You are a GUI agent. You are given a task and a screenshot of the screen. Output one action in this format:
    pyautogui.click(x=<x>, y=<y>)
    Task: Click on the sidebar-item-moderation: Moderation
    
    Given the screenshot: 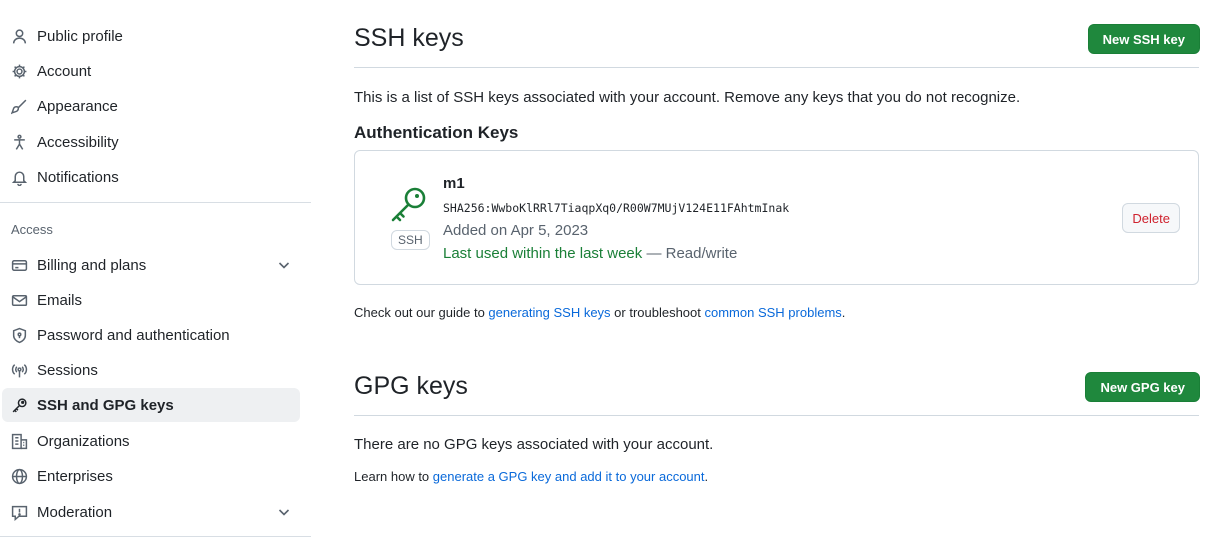 What is the action you would take?
    pyautogui.click(x=151, y=512)
    